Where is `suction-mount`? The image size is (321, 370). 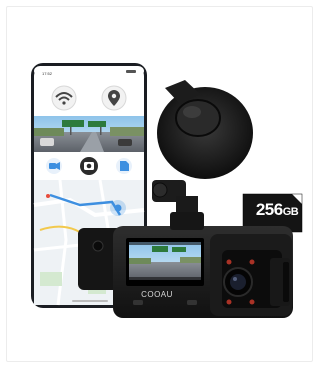
suction-mount is located at coordinates (202, 154).